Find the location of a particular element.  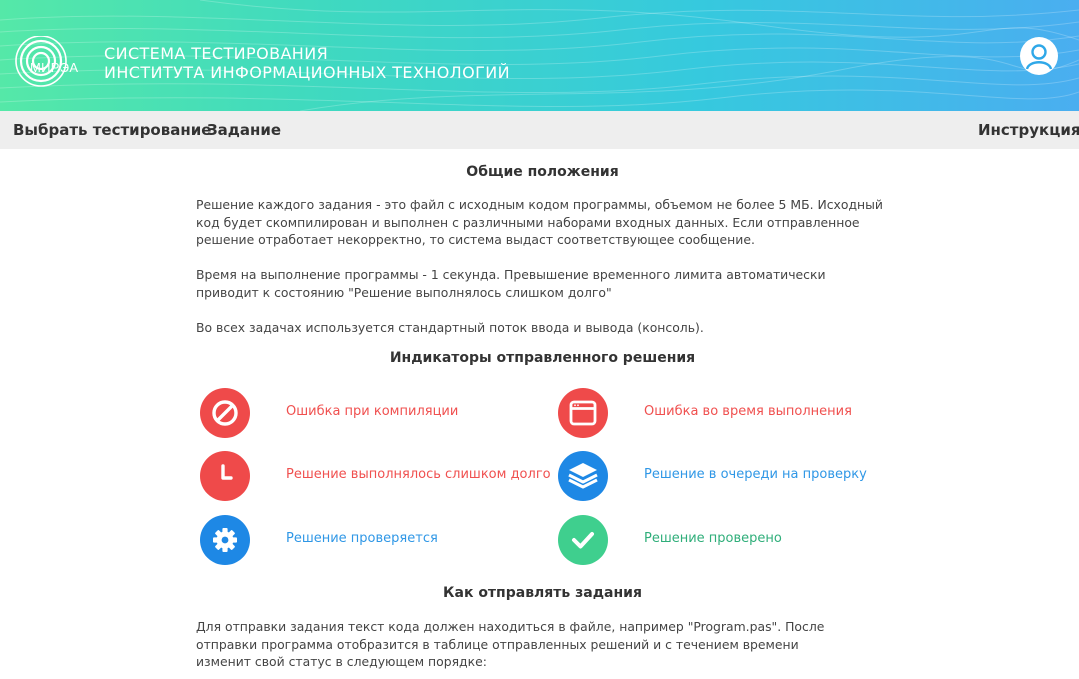

clock-icon is located at coordinates (227, 472).